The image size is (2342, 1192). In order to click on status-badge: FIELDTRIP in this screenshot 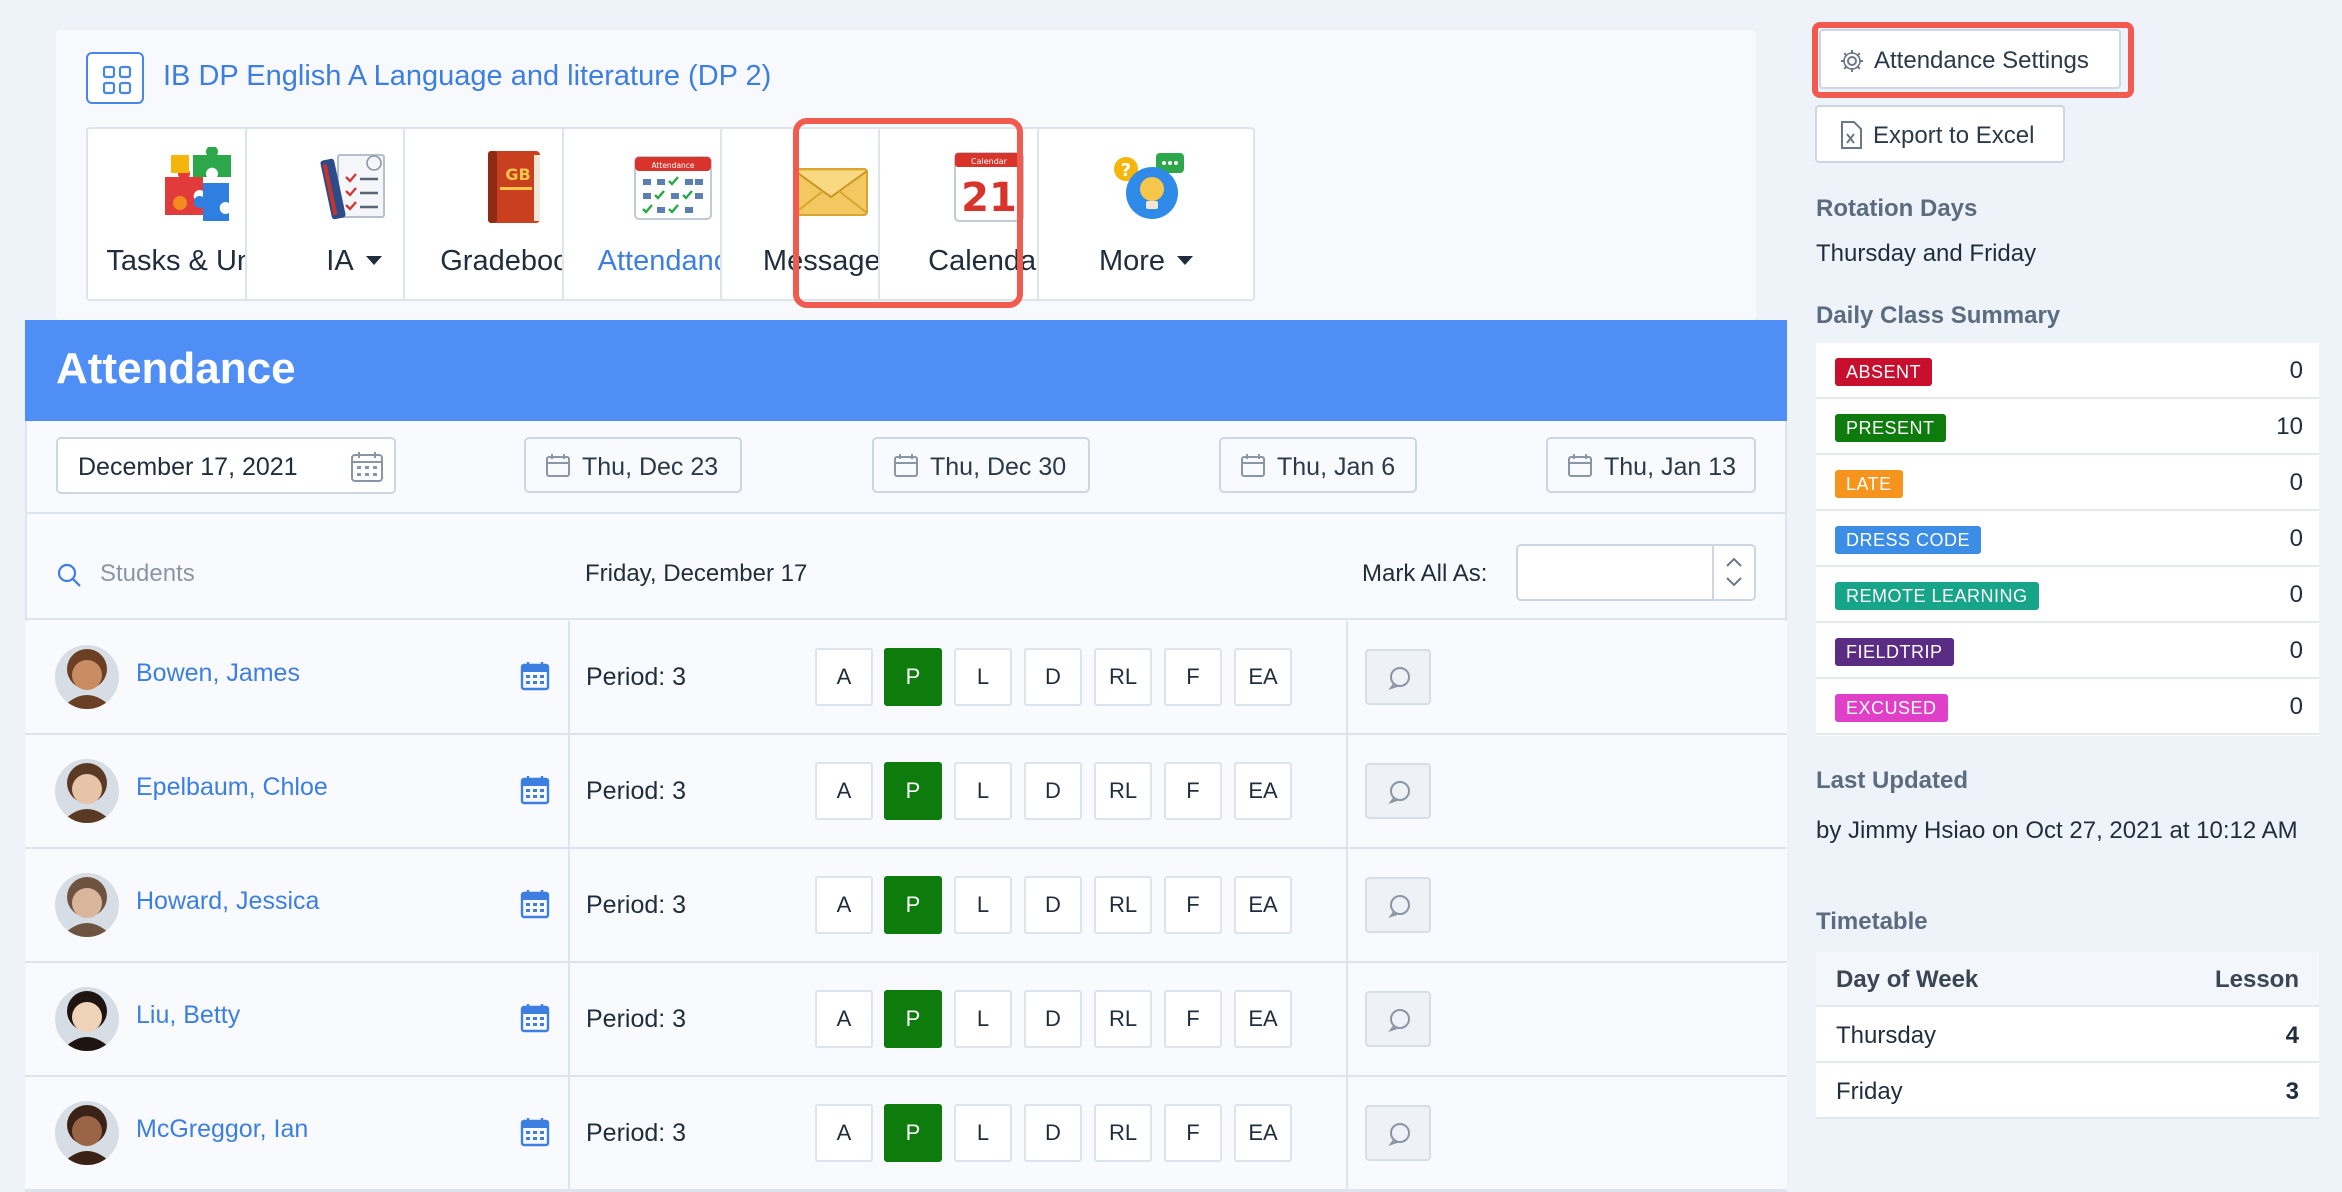, I will do `click(1894, 652)`.